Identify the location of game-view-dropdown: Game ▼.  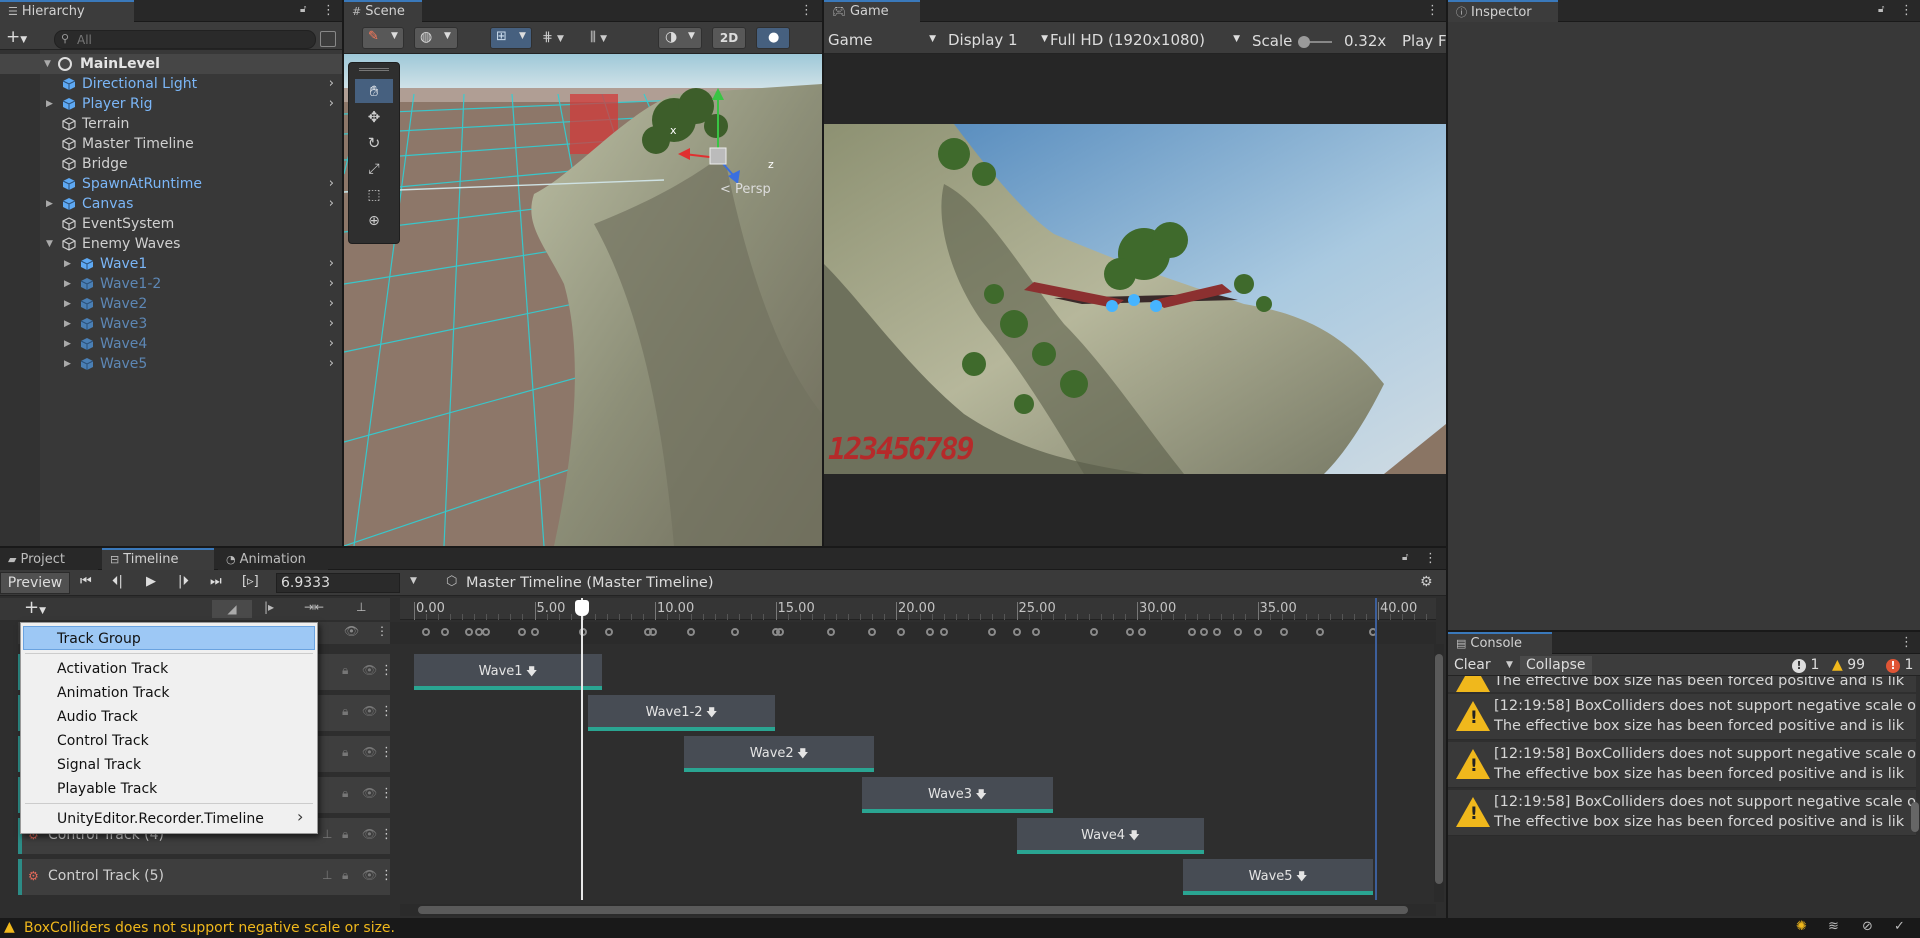
(884, 40).